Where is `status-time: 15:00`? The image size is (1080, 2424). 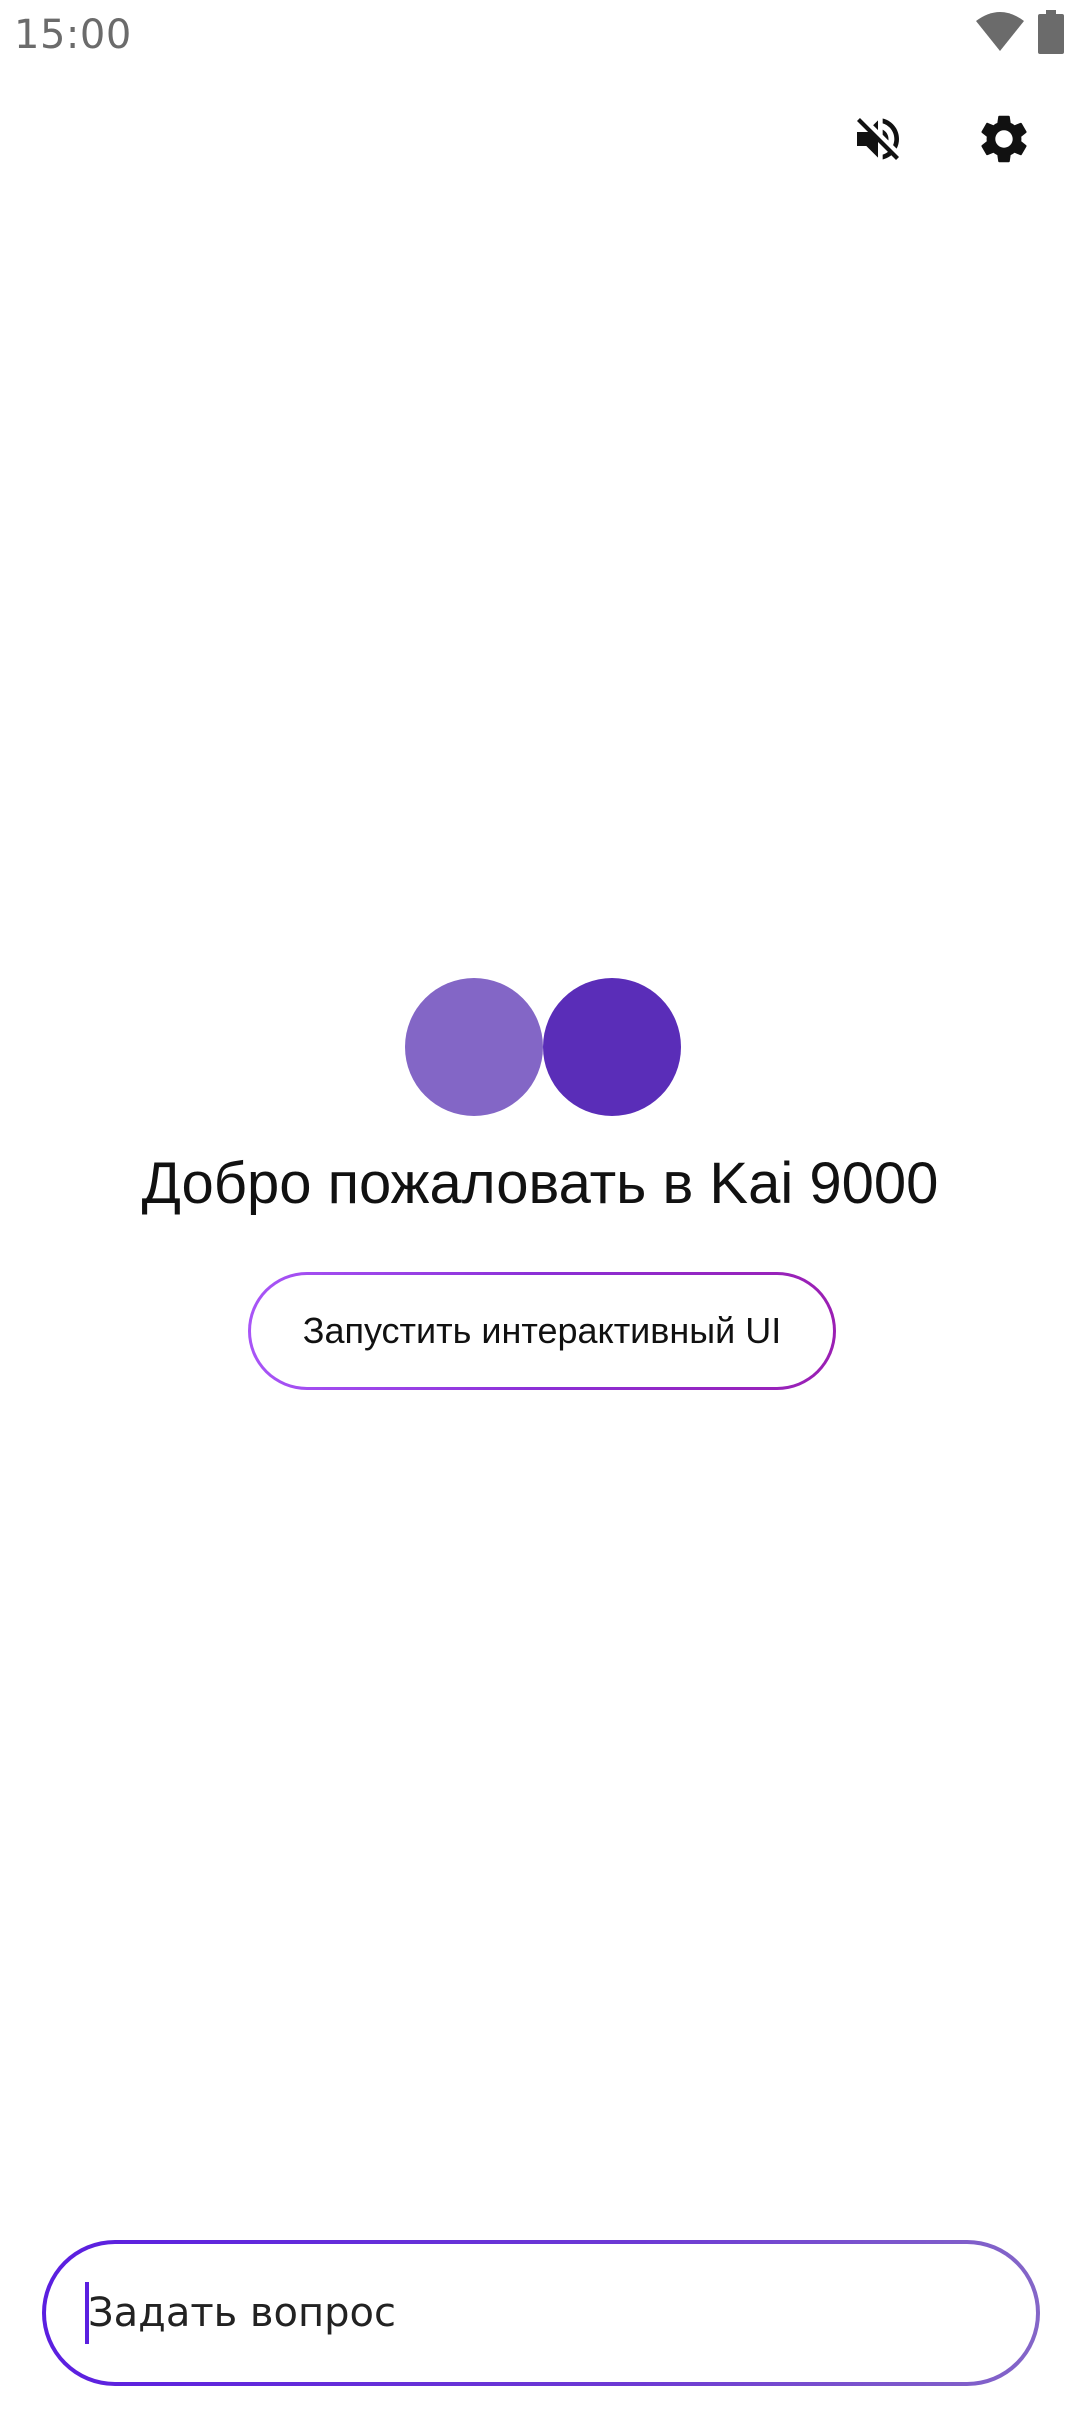 status-time: 15:00 is located at coordinates (73, 35).